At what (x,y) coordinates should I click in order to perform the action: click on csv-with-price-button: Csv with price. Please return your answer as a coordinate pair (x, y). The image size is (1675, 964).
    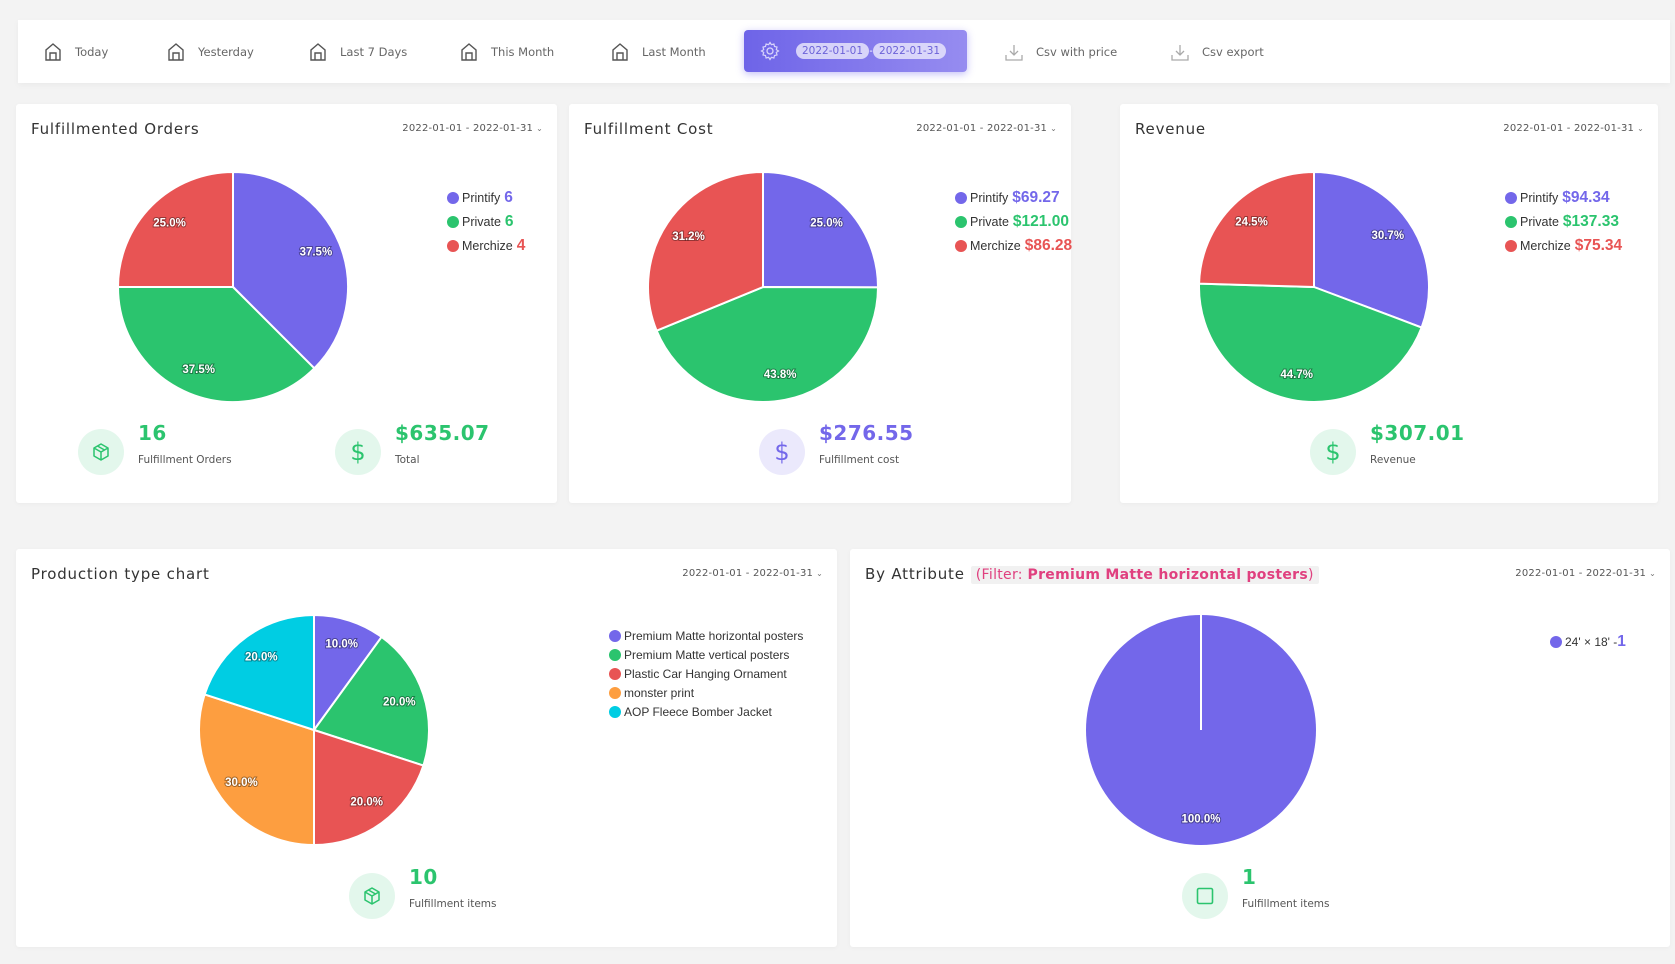
    Looking at the image, I should click on (1061, 51).